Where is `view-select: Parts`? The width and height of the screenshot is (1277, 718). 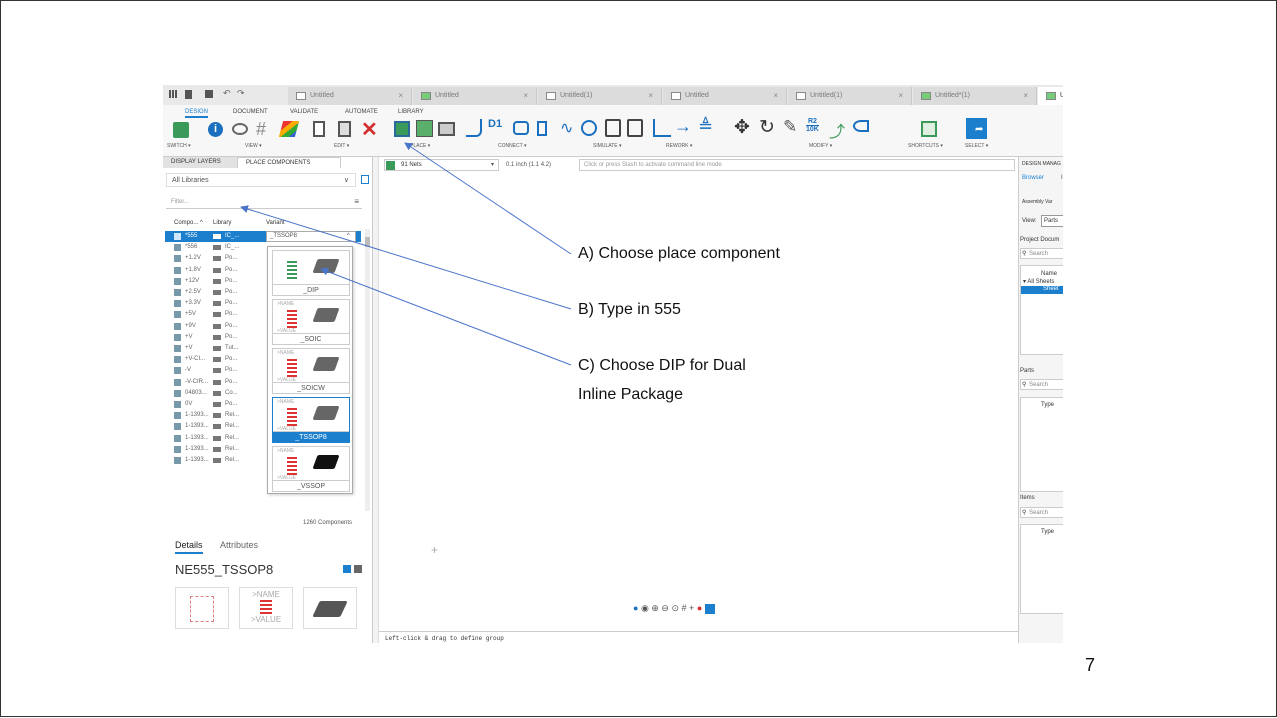 view-select: Parts is located at coordinates (1052, 221).